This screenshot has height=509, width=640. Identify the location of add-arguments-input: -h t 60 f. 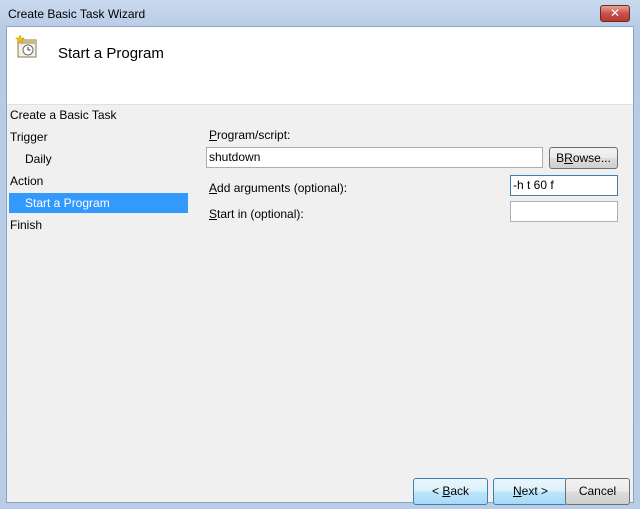
(564, 185).